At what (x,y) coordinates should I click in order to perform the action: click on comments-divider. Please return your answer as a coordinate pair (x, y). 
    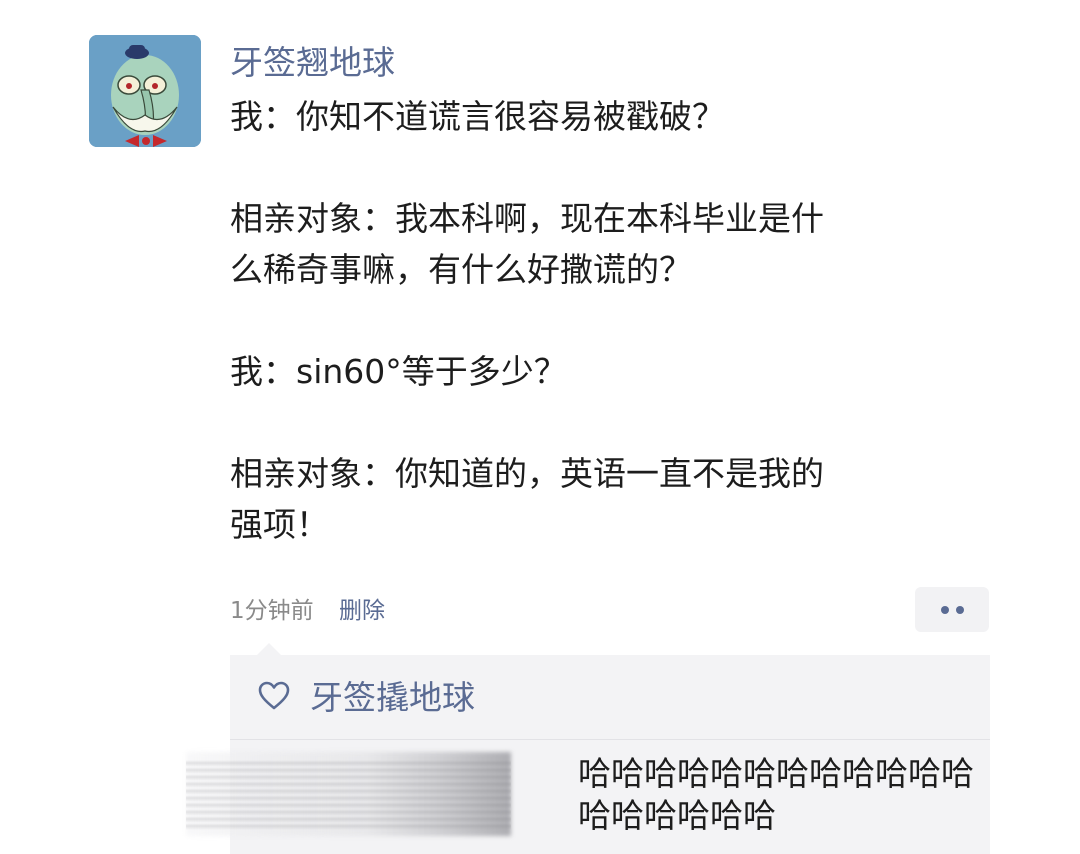
    Looking at the image, I should click on (610, 739).